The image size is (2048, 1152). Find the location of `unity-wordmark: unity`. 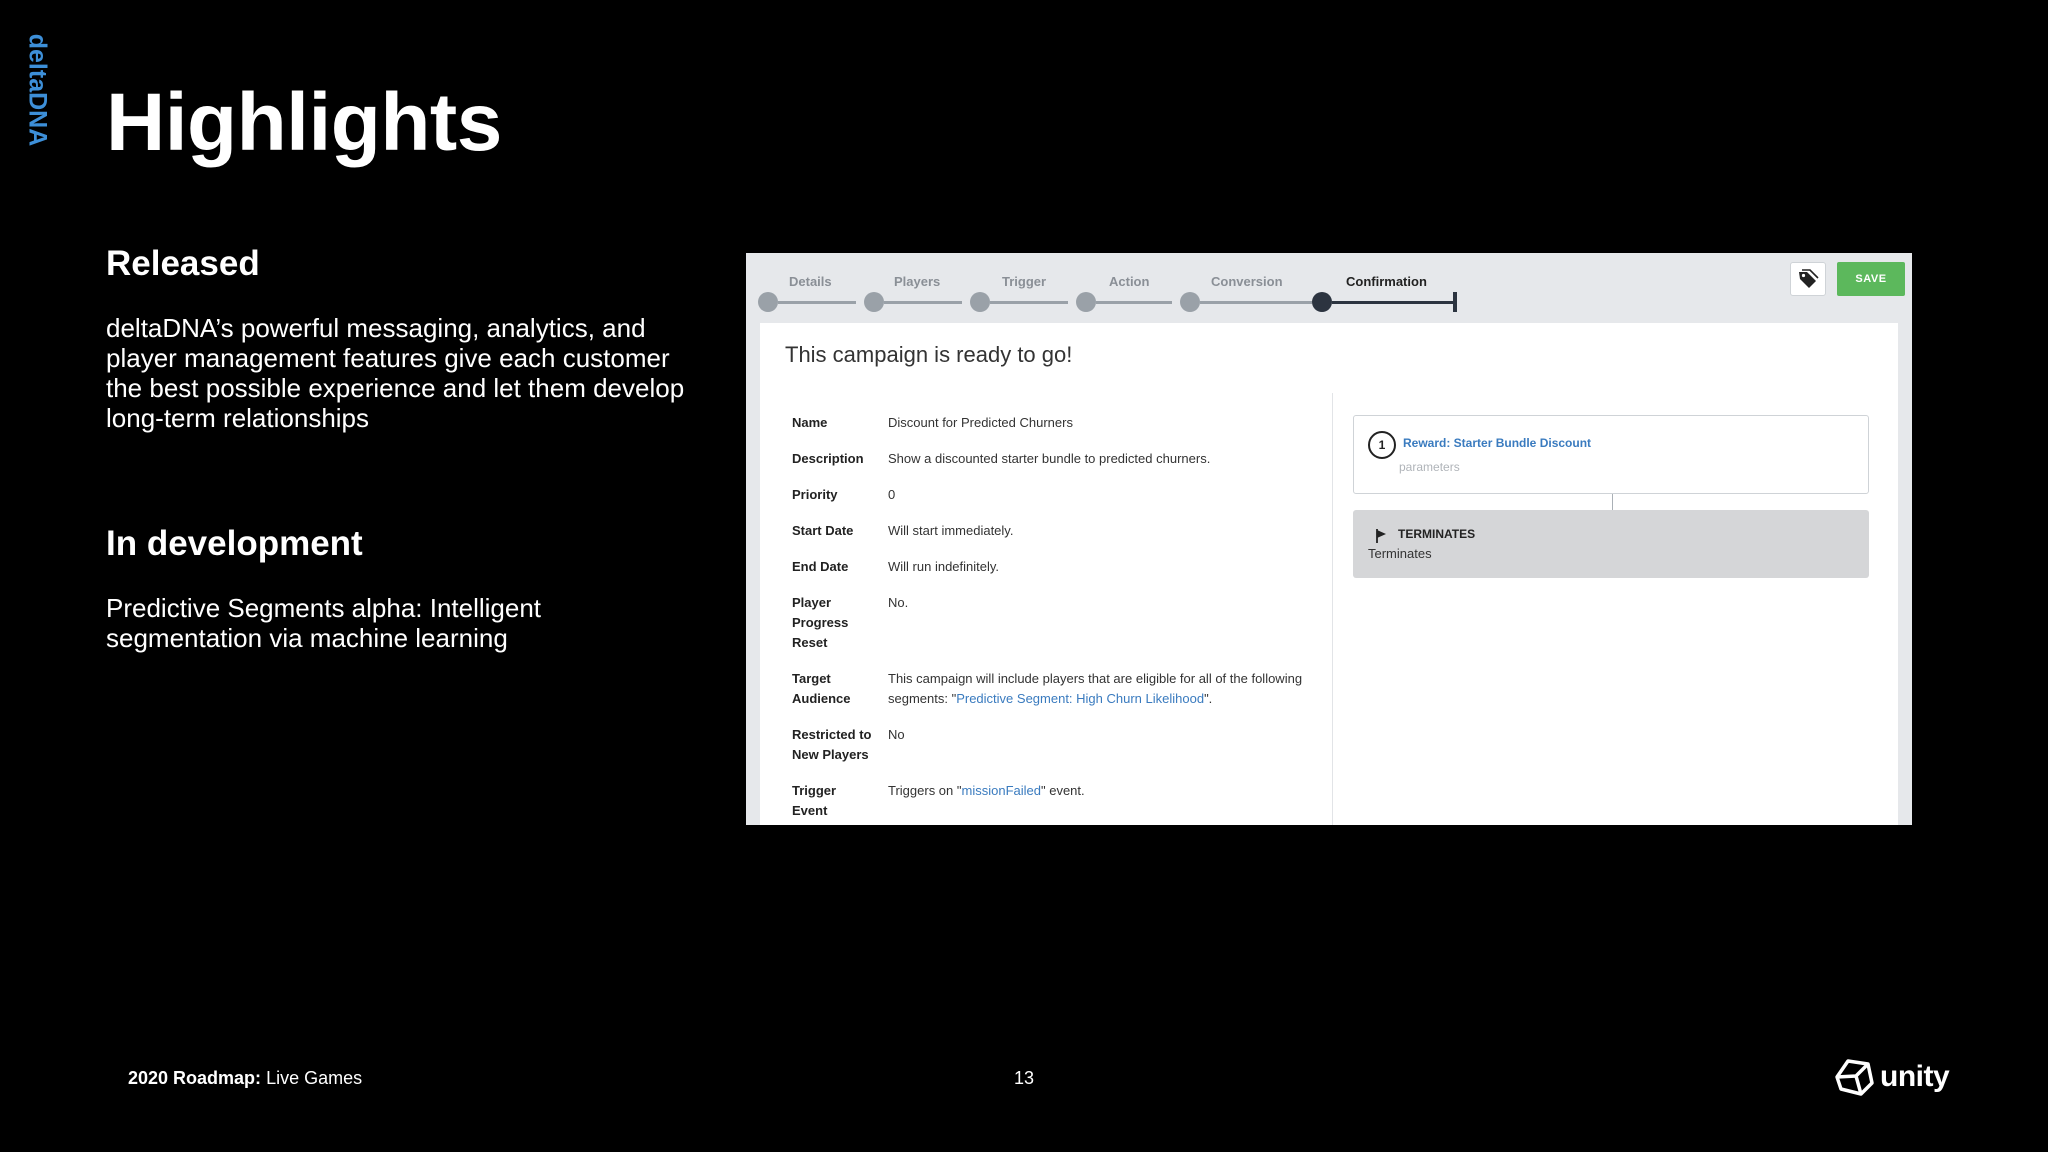

unity-wordmark: unity is located at coordinates (1915, 1076).